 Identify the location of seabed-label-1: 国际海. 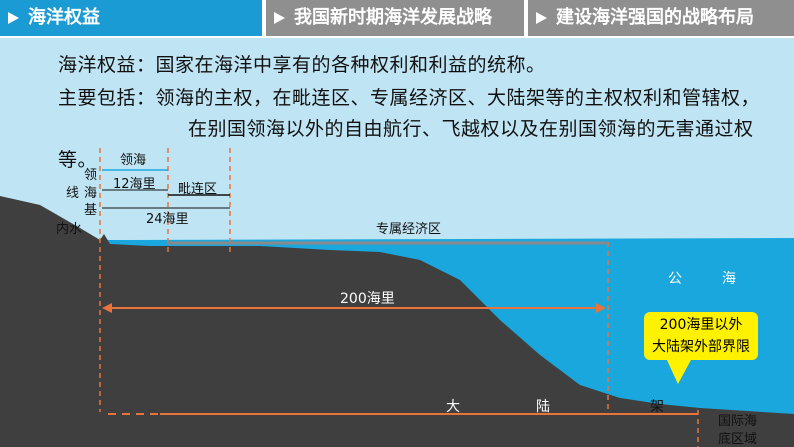
(738, 421).